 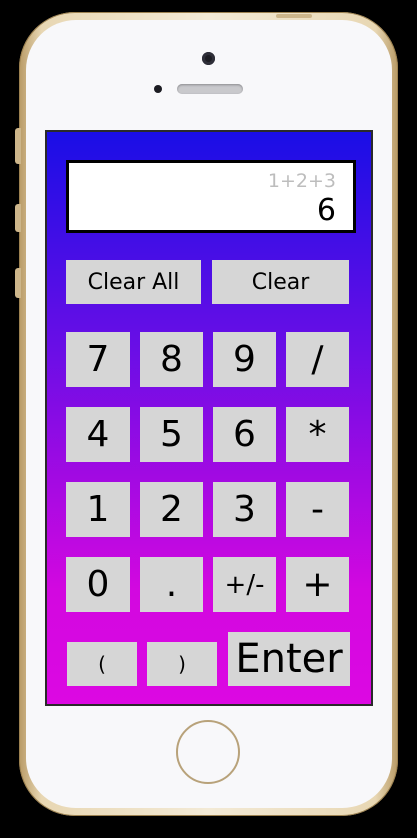 What do you see at coordinates (182, 664) in the screenshot?
I see `close-paren-button: )` at bounding box center [182, 664].